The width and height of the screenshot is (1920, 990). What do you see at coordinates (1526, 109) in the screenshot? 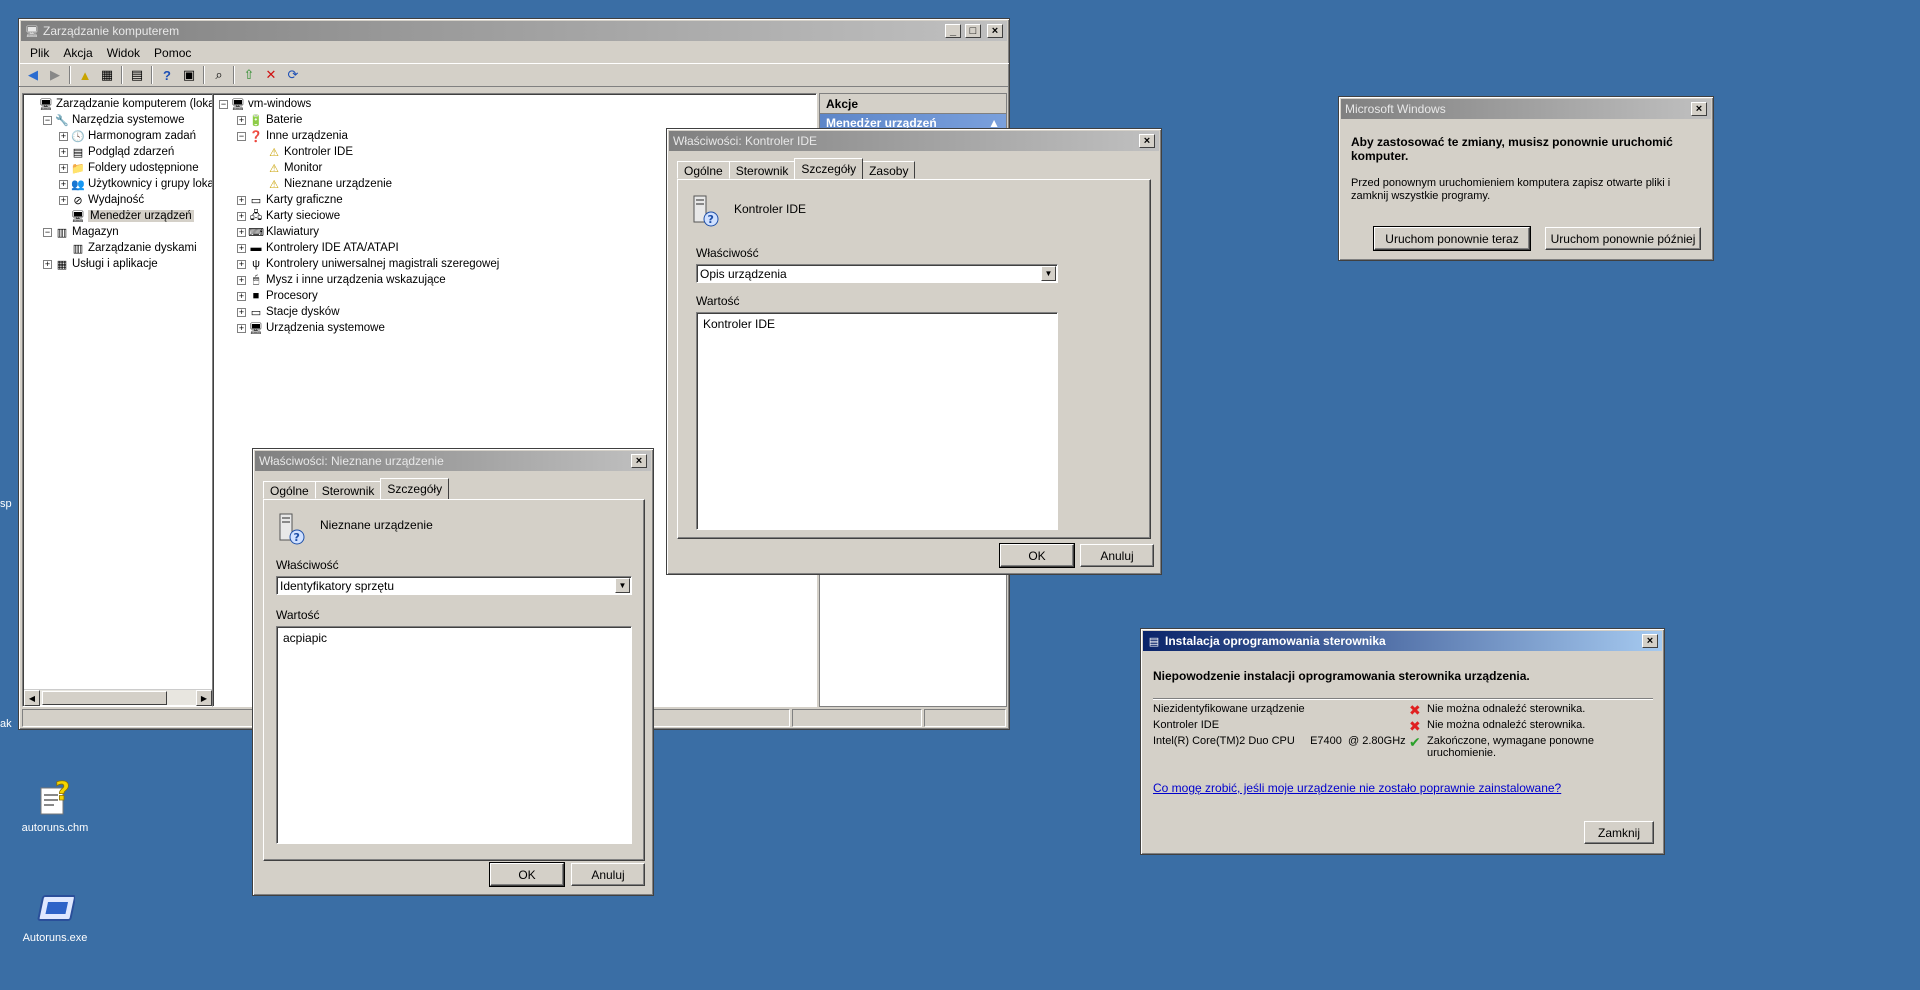
I see `title-bar: Microsoft Windows ×` at bounding box center [1526, 109].